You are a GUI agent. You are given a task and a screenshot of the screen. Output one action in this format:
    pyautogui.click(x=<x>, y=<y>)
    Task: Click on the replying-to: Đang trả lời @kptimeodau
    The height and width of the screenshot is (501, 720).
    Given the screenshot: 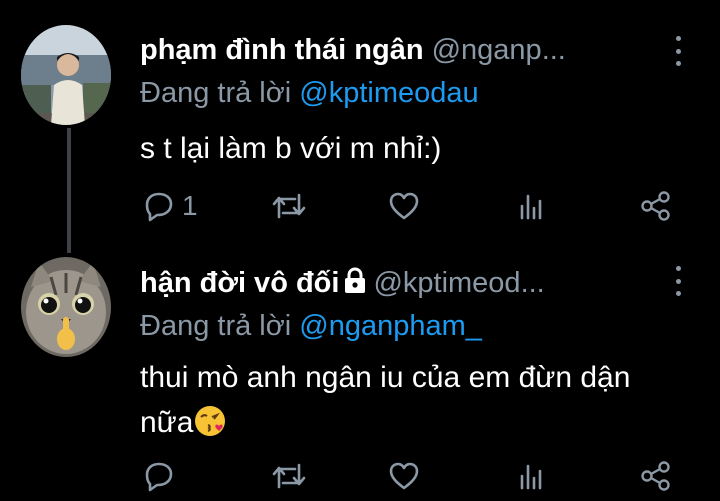 What is the action you would take?
    pyautogui.click(x=309, y=93)
    